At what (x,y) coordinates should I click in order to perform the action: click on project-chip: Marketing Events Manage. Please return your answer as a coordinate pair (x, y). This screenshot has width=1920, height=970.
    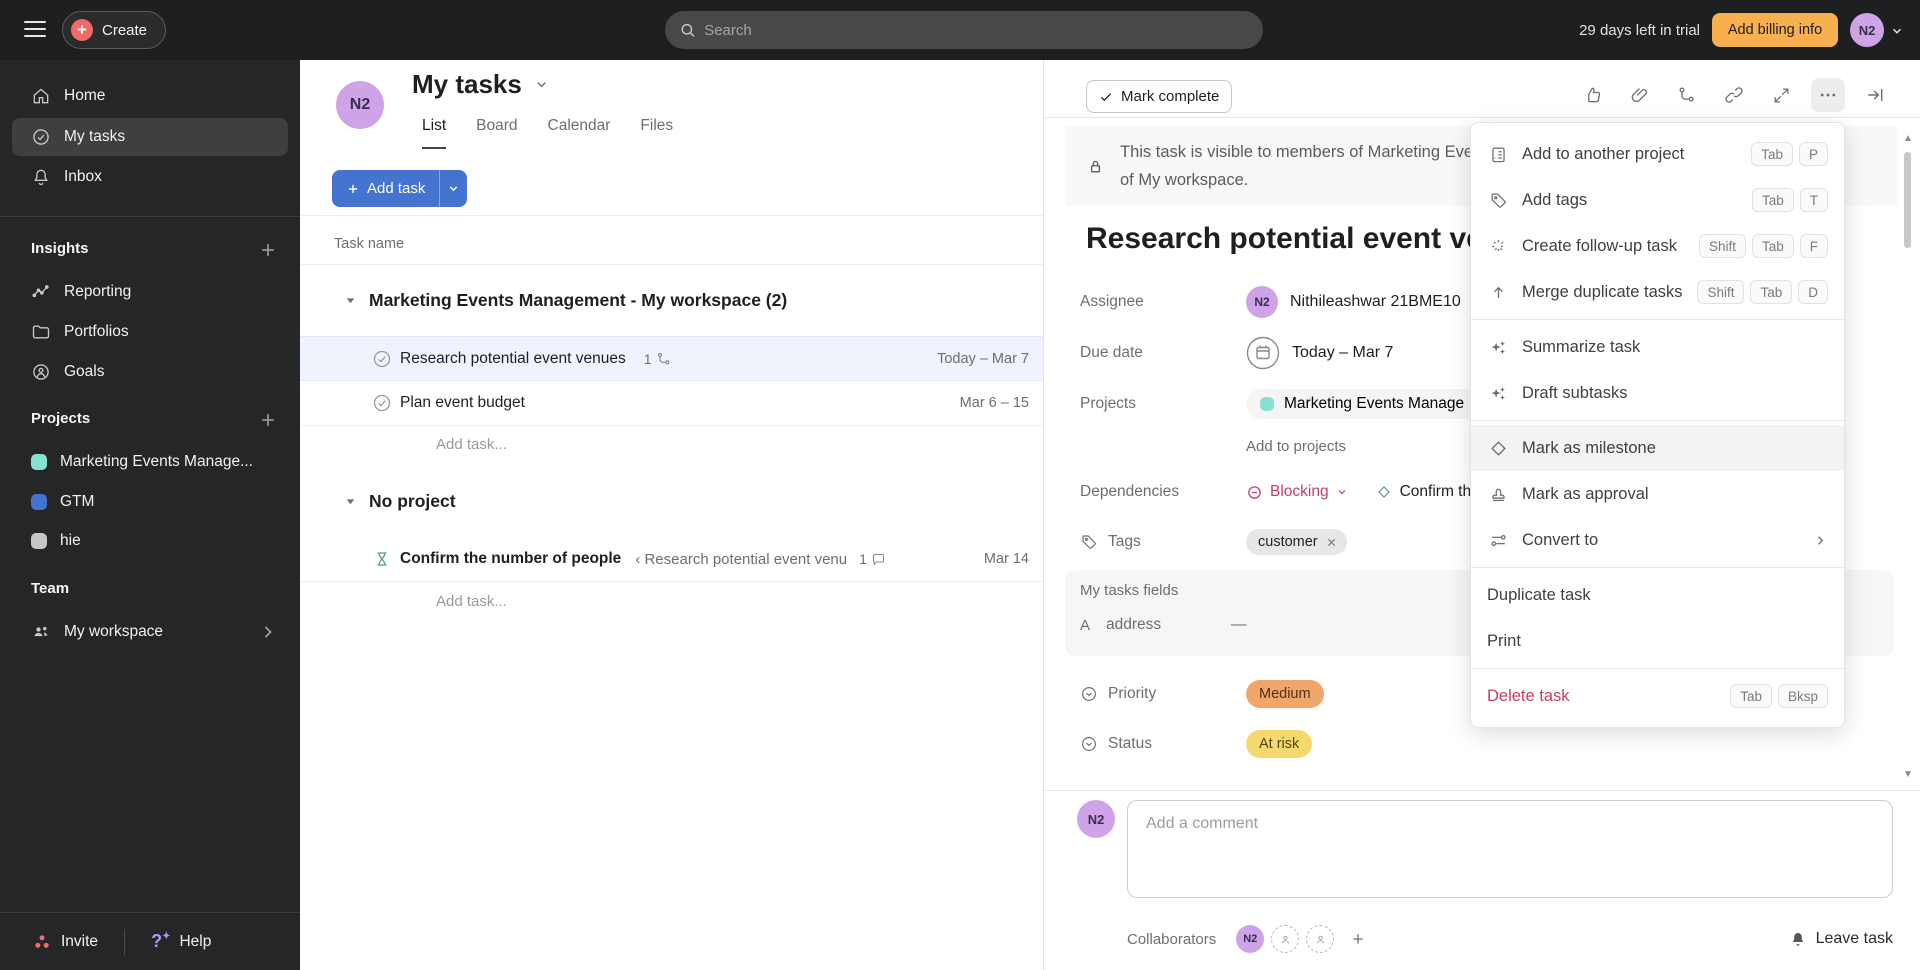
    Looking at the image, I should click on (1375, 404).